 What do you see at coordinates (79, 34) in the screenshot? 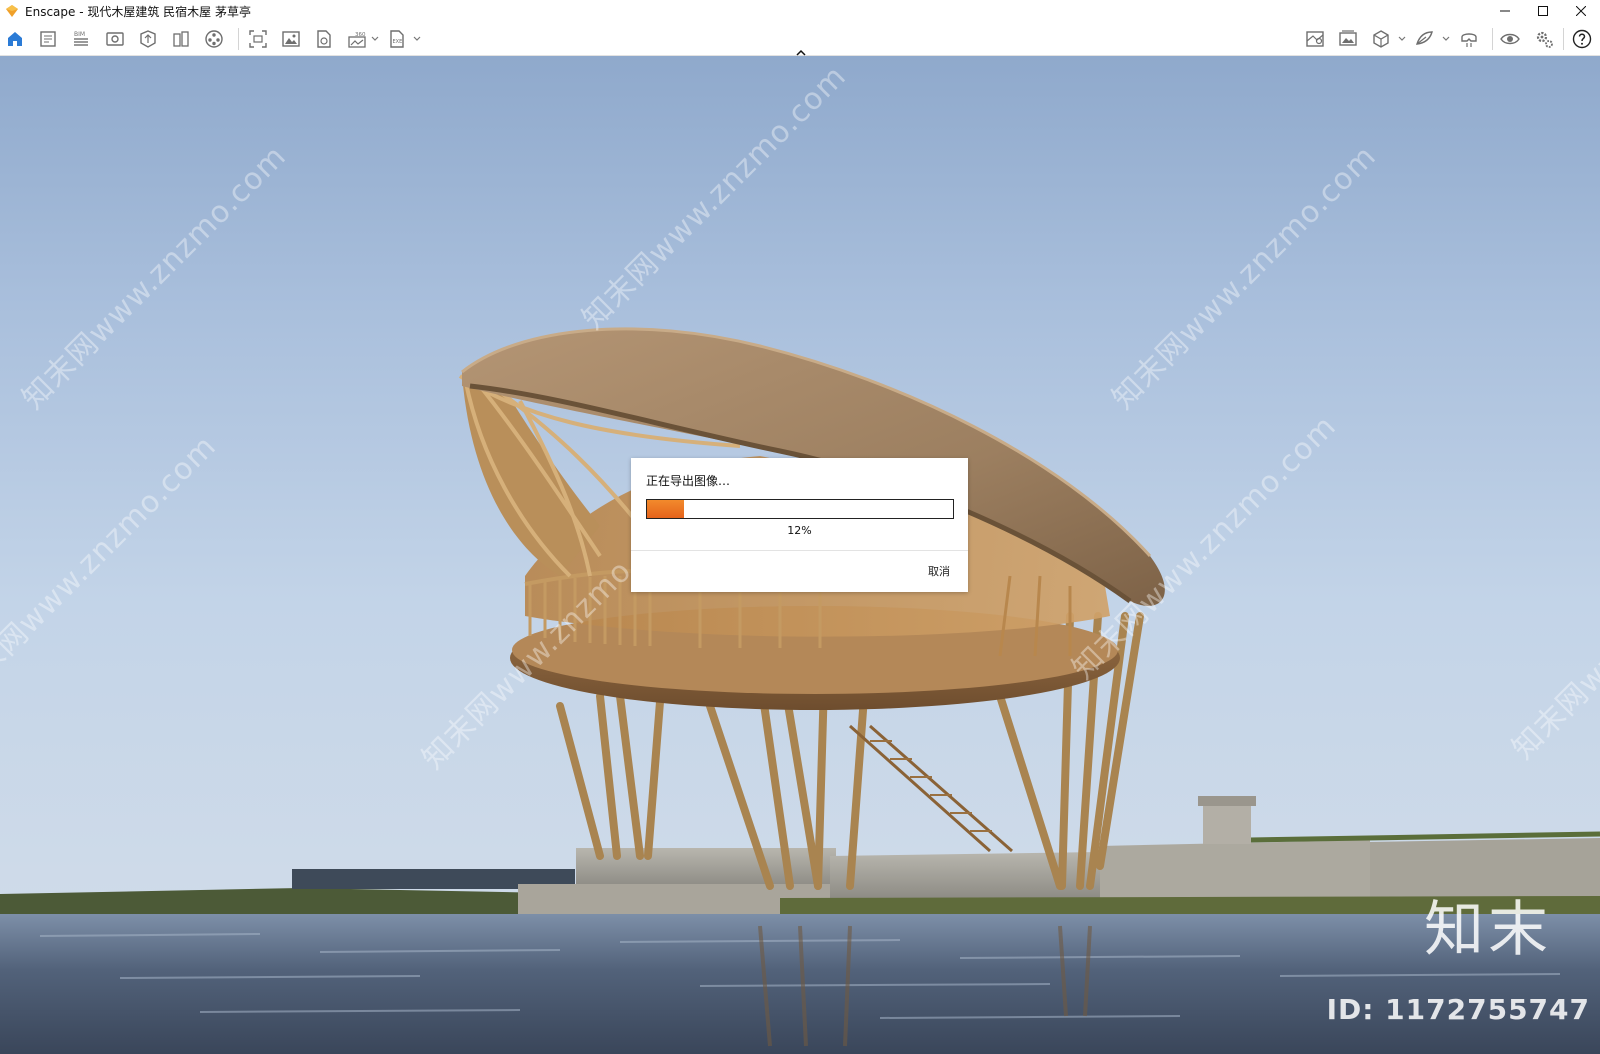
I see `svg-text: BIM` at bounding box center [79, 34].